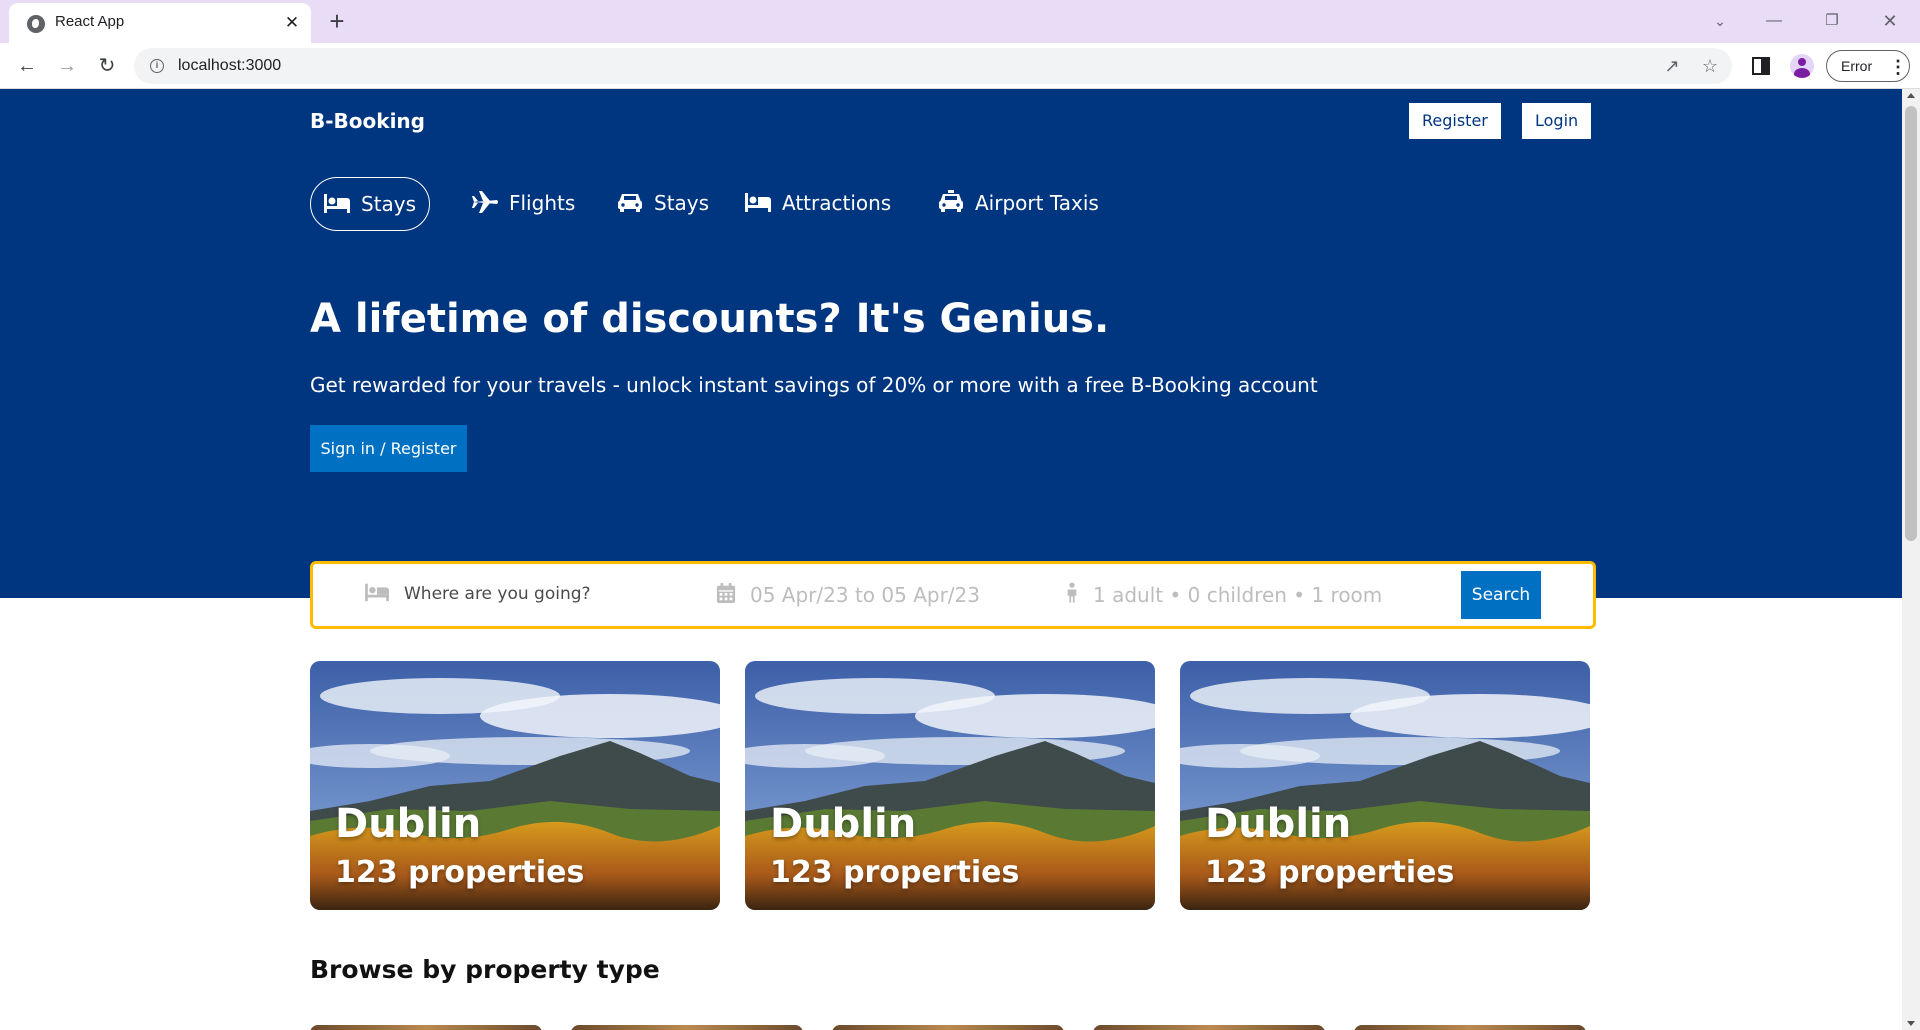 The image size is (1920, 1030). What do you see at coordinates (1501, 595) in the screenshot?
I see `search-button: Search` at bounding box center [1501, 595].